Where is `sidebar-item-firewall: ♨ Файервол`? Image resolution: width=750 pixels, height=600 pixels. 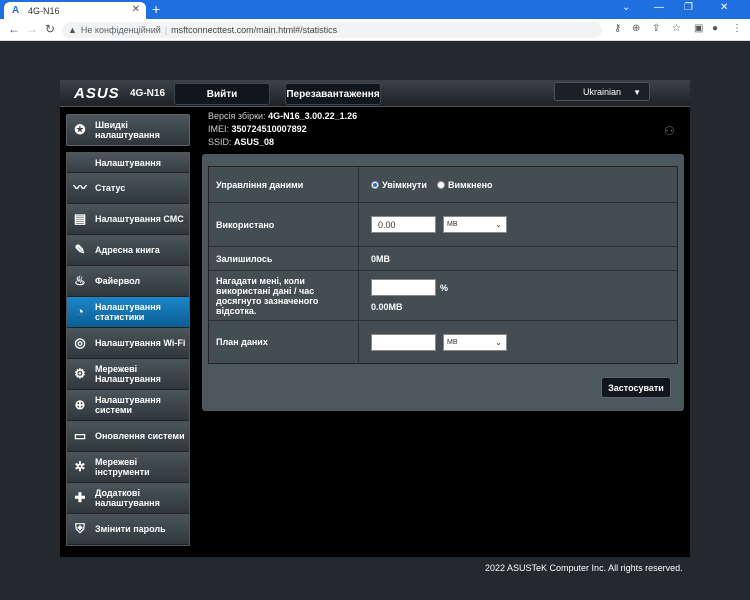
sidebar-item-firewall: ♨ Файервол is located at coordinates (128, 281).